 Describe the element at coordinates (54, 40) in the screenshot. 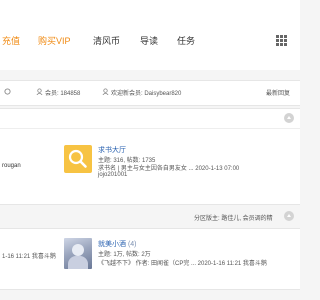

I see `nav-item-buy-vip: 购买VIP` at that location.